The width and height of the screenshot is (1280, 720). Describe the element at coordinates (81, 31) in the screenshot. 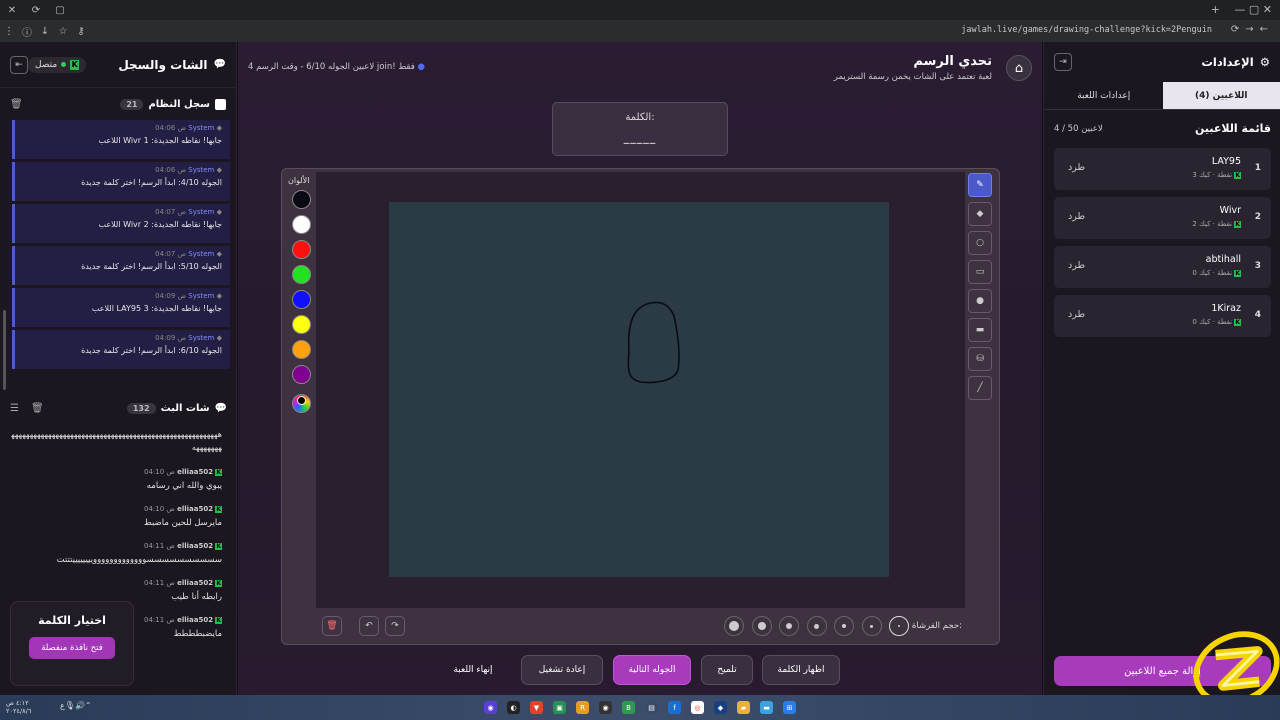

I see `key-icon: ⚷` at that location.